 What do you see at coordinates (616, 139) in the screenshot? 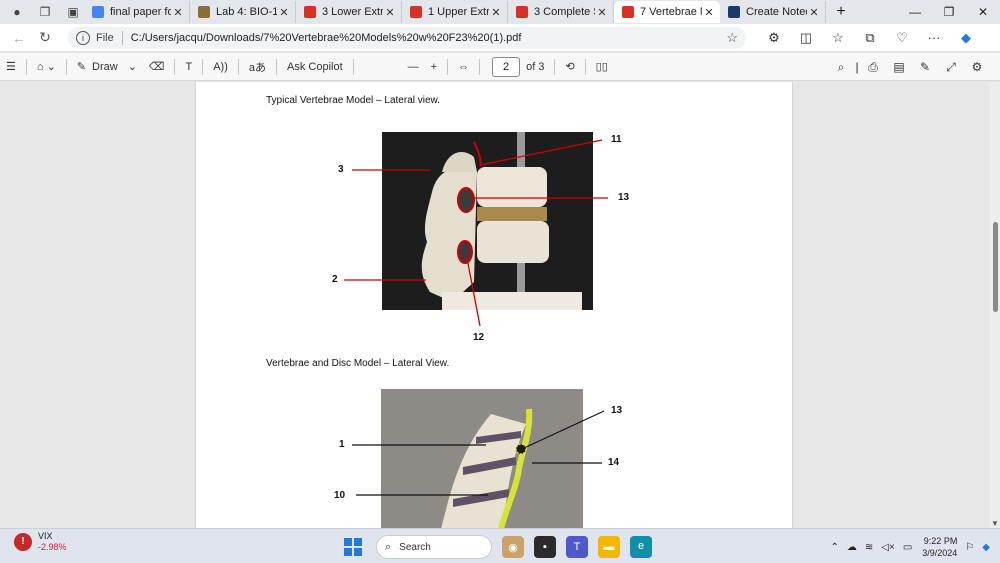
I see `figure1-label-11: 11` at bounding box center [616, 139].